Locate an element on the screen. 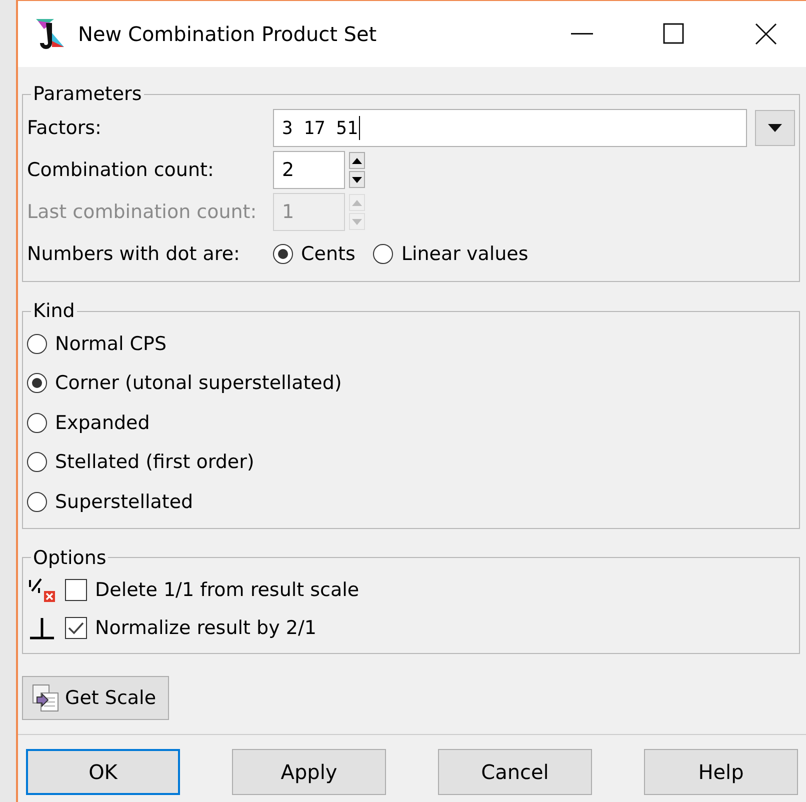 The width and height of the screenshot is (806, 802). field-label: Last combination count: is located at coordinates (142, 212).